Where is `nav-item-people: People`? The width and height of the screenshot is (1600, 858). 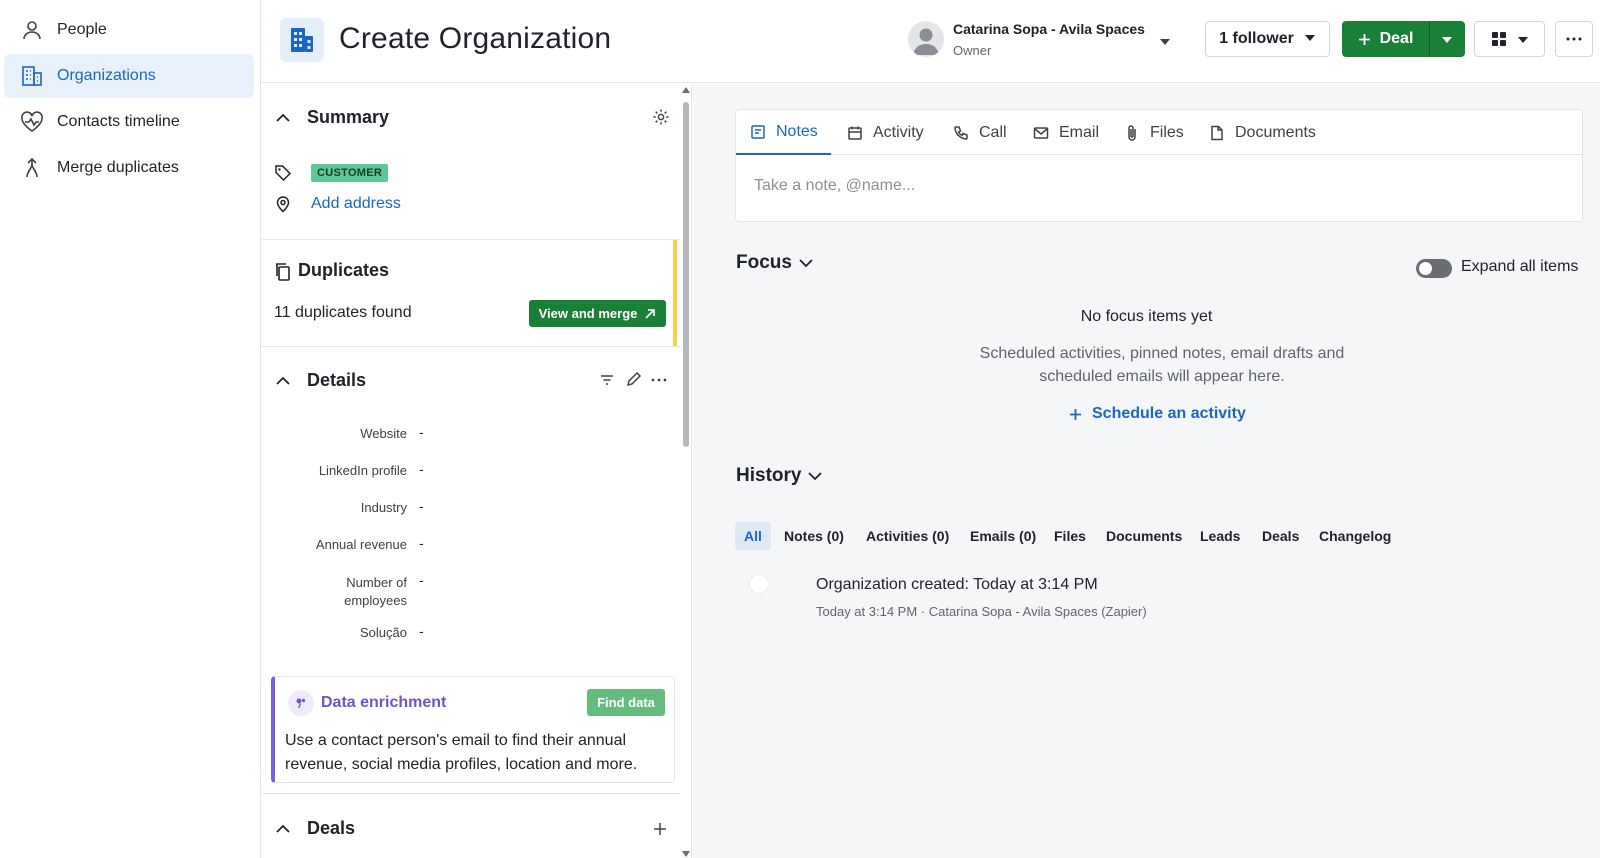
nav-item-people: People is located at coordinates (129, 30).